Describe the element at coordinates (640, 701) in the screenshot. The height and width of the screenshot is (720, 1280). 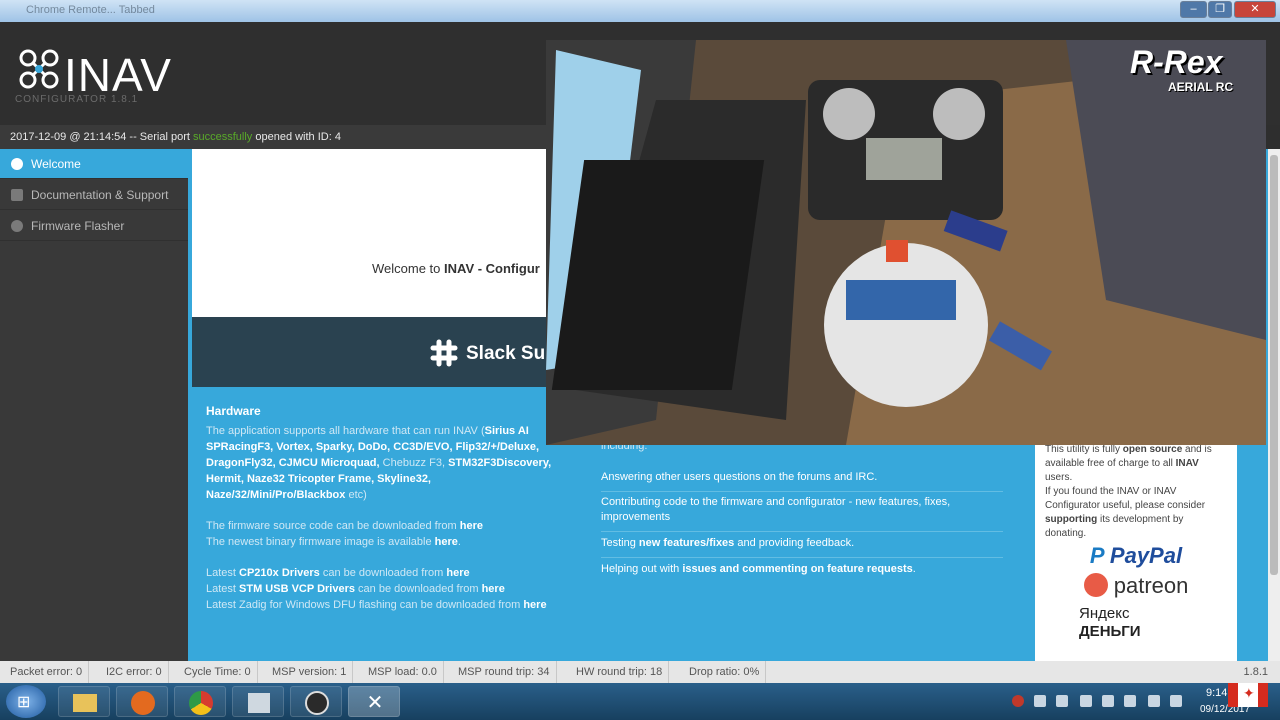
I see `taskbar: ⊞ ✕ 9:14 09/12/2017 ✦` at that location.